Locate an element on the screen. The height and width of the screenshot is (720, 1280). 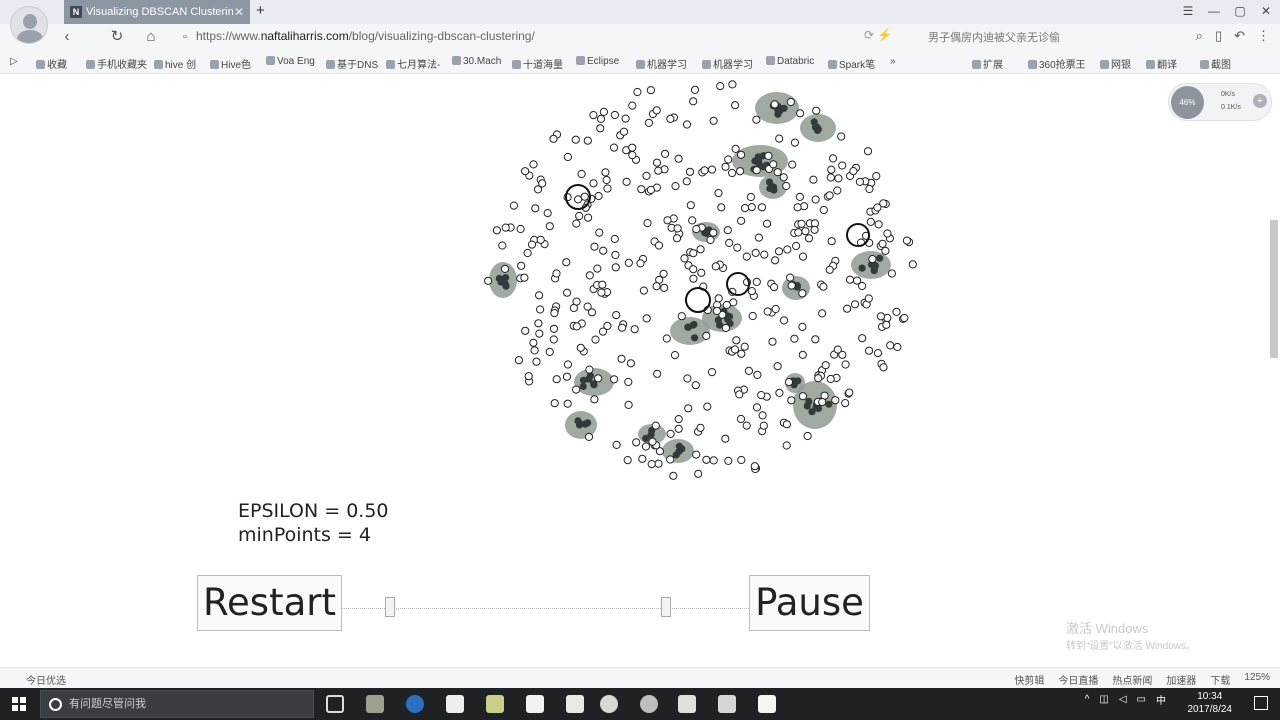
page-scrollbar is located at coordinates (1274, 289).